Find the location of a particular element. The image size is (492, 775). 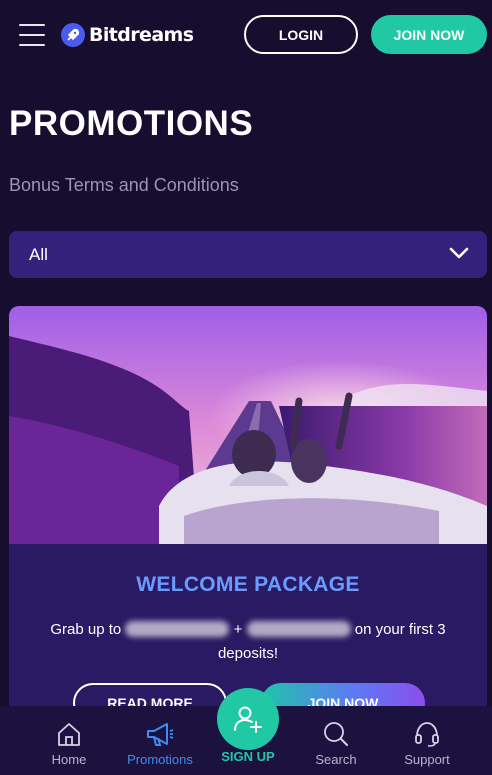

chevron-down-icon is located at coordinates (459, 253).